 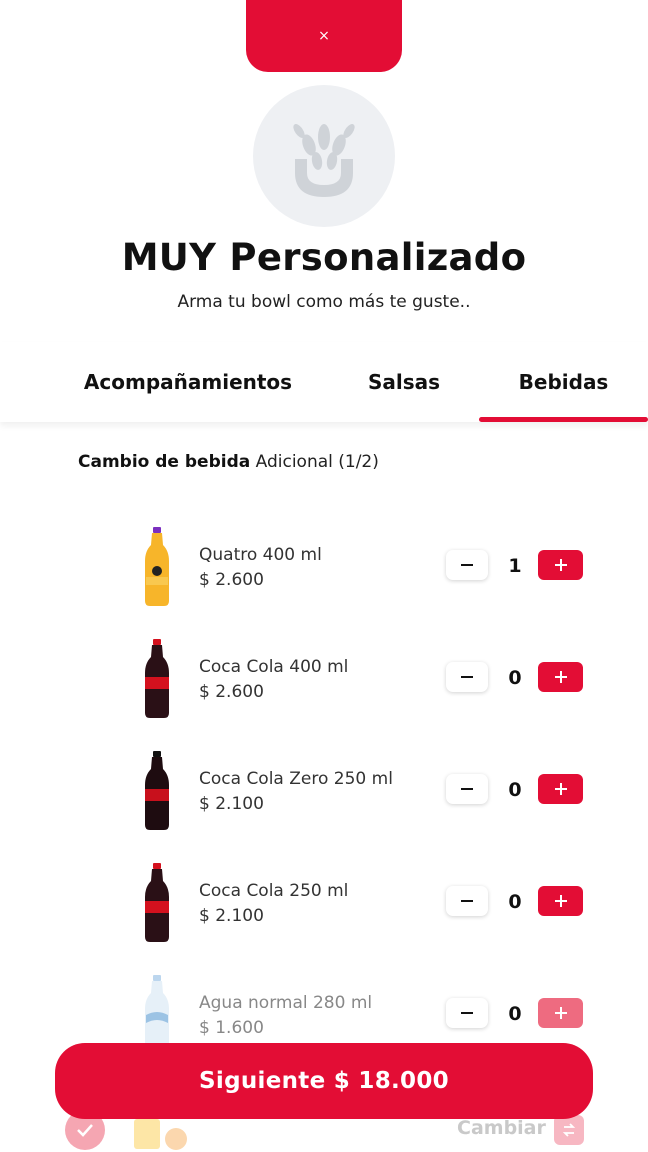 What do you see at coordinates (404, 382) in the screenshot?
I see `tab-salsas: Salsas` at bounding box center [404, 382].